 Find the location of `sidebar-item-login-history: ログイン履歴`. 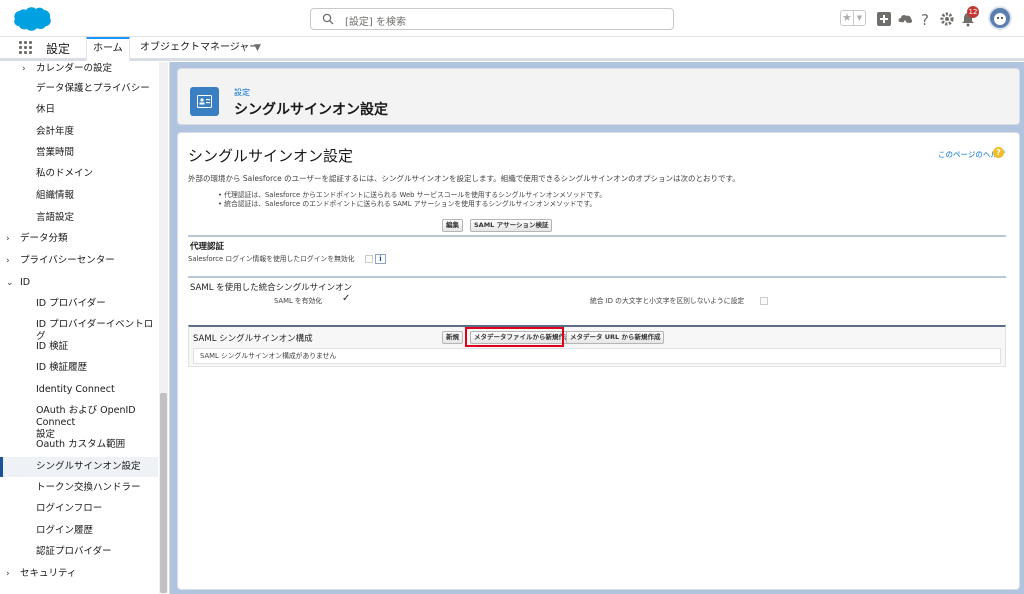

sidebar-item-login-history: ログイン履歴 is located at coordinates (79, 531).